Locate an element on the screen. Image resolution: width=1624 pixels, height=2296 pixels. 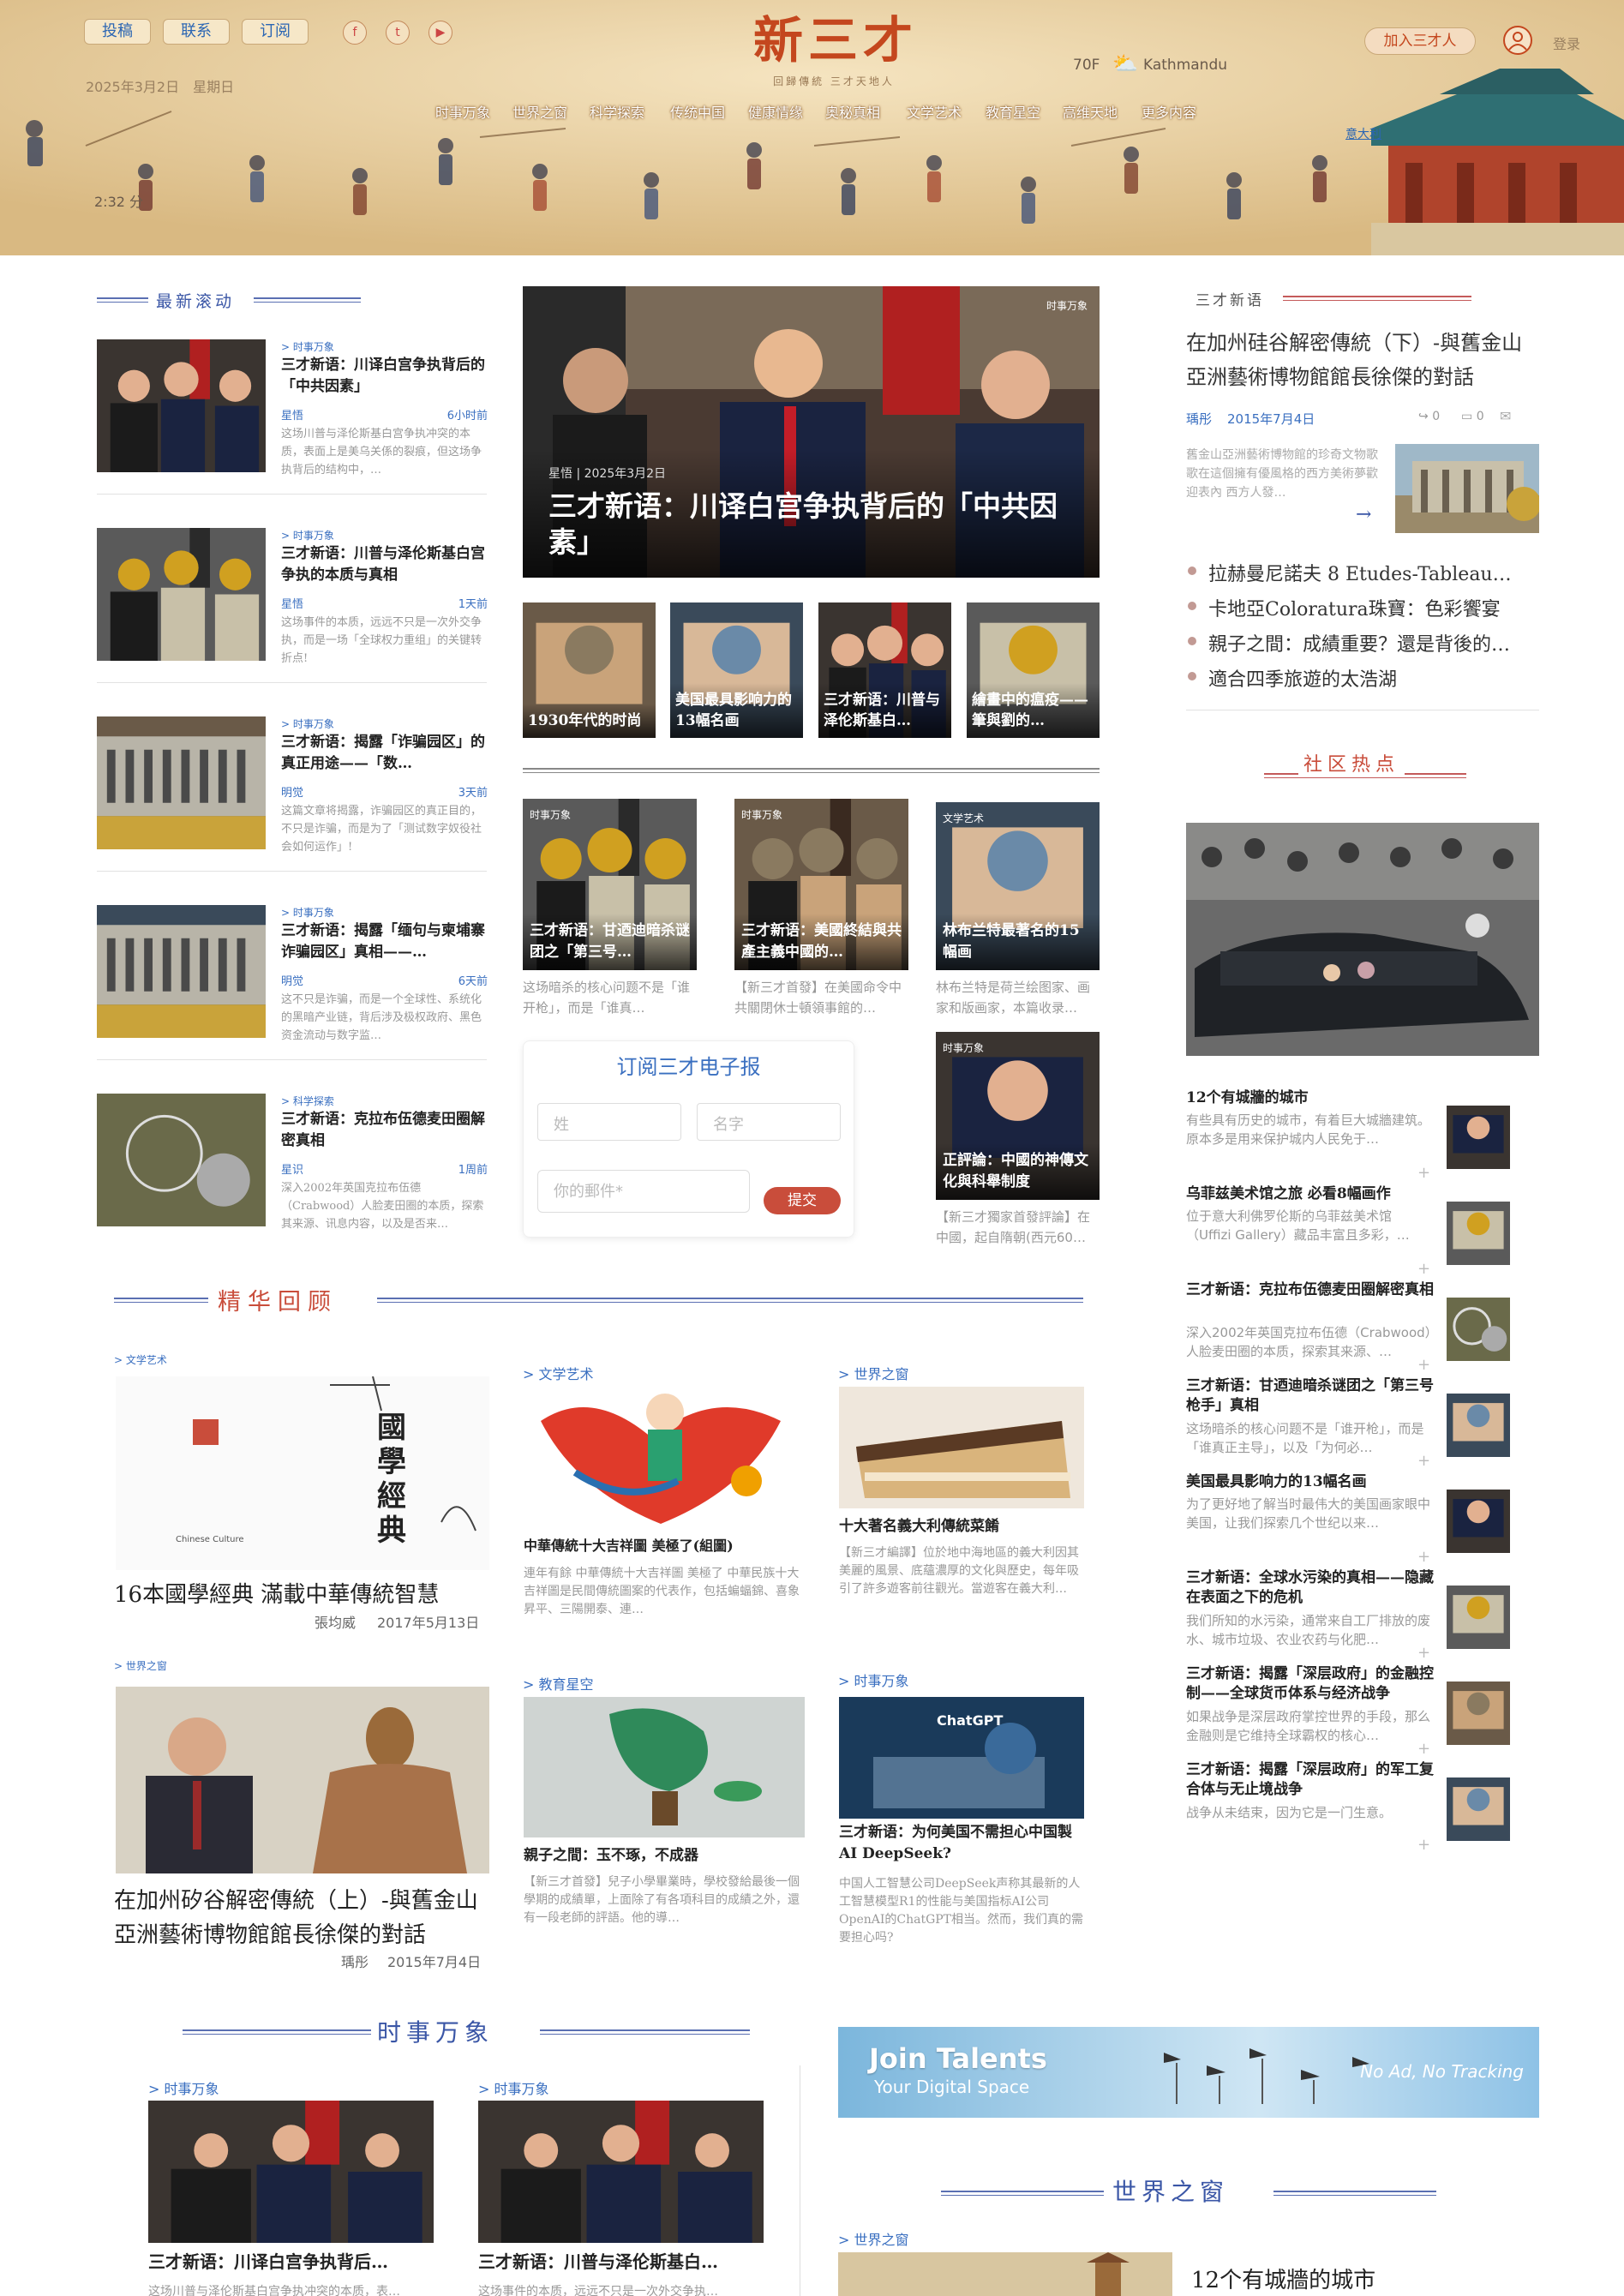
subscribe-button: 订阅 is located at coordinates (275, 32).